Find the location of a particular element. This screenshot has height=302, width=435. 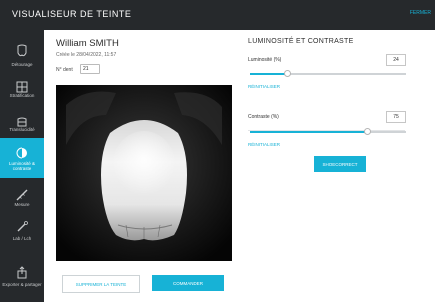

sidebar-item-label: Stratification is located at coordinates (22, 95).